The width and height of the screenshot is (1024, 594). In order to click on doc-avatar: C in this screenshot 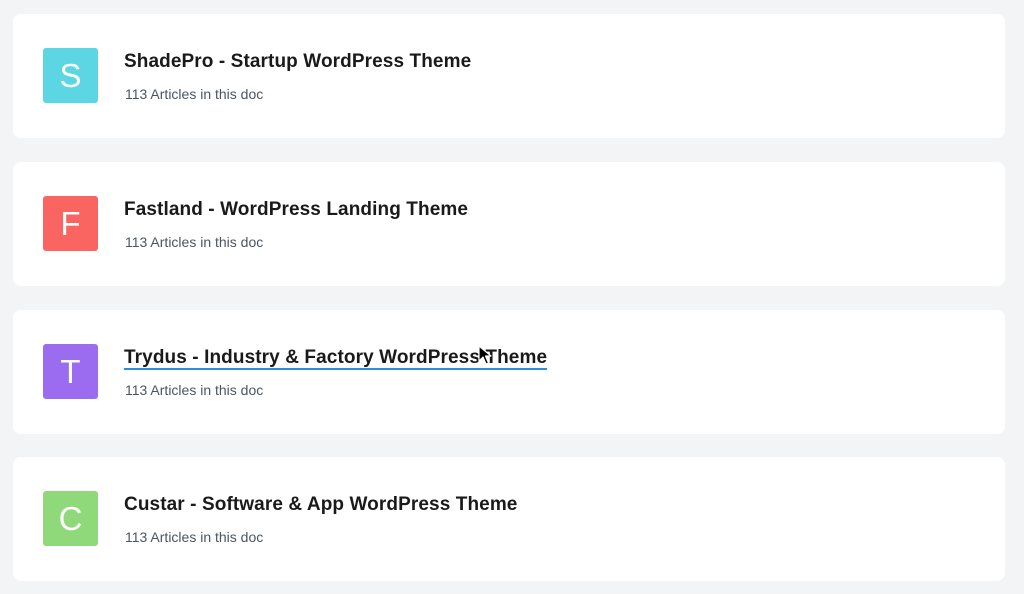, I will do `click(70, 518)`.